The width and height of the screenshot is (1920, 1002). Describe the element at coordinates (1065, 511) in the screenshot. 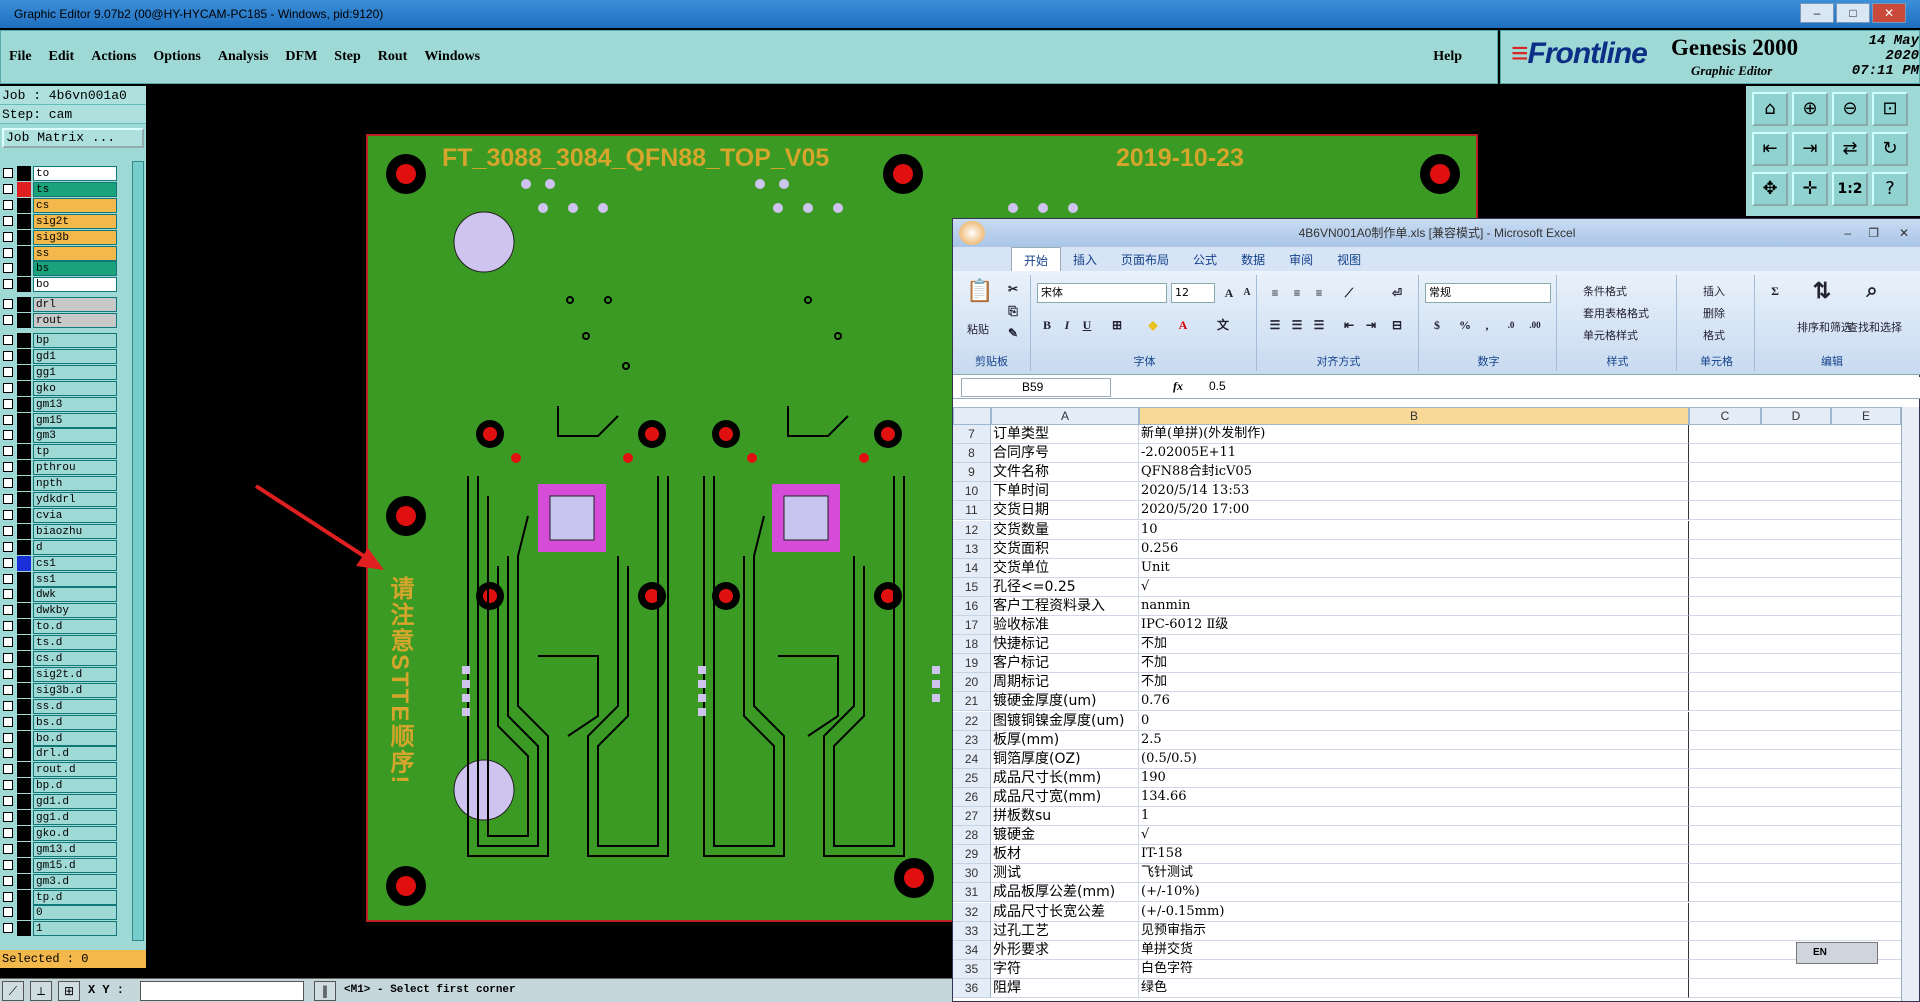

I see `cell-a: 交货日期` at that location.